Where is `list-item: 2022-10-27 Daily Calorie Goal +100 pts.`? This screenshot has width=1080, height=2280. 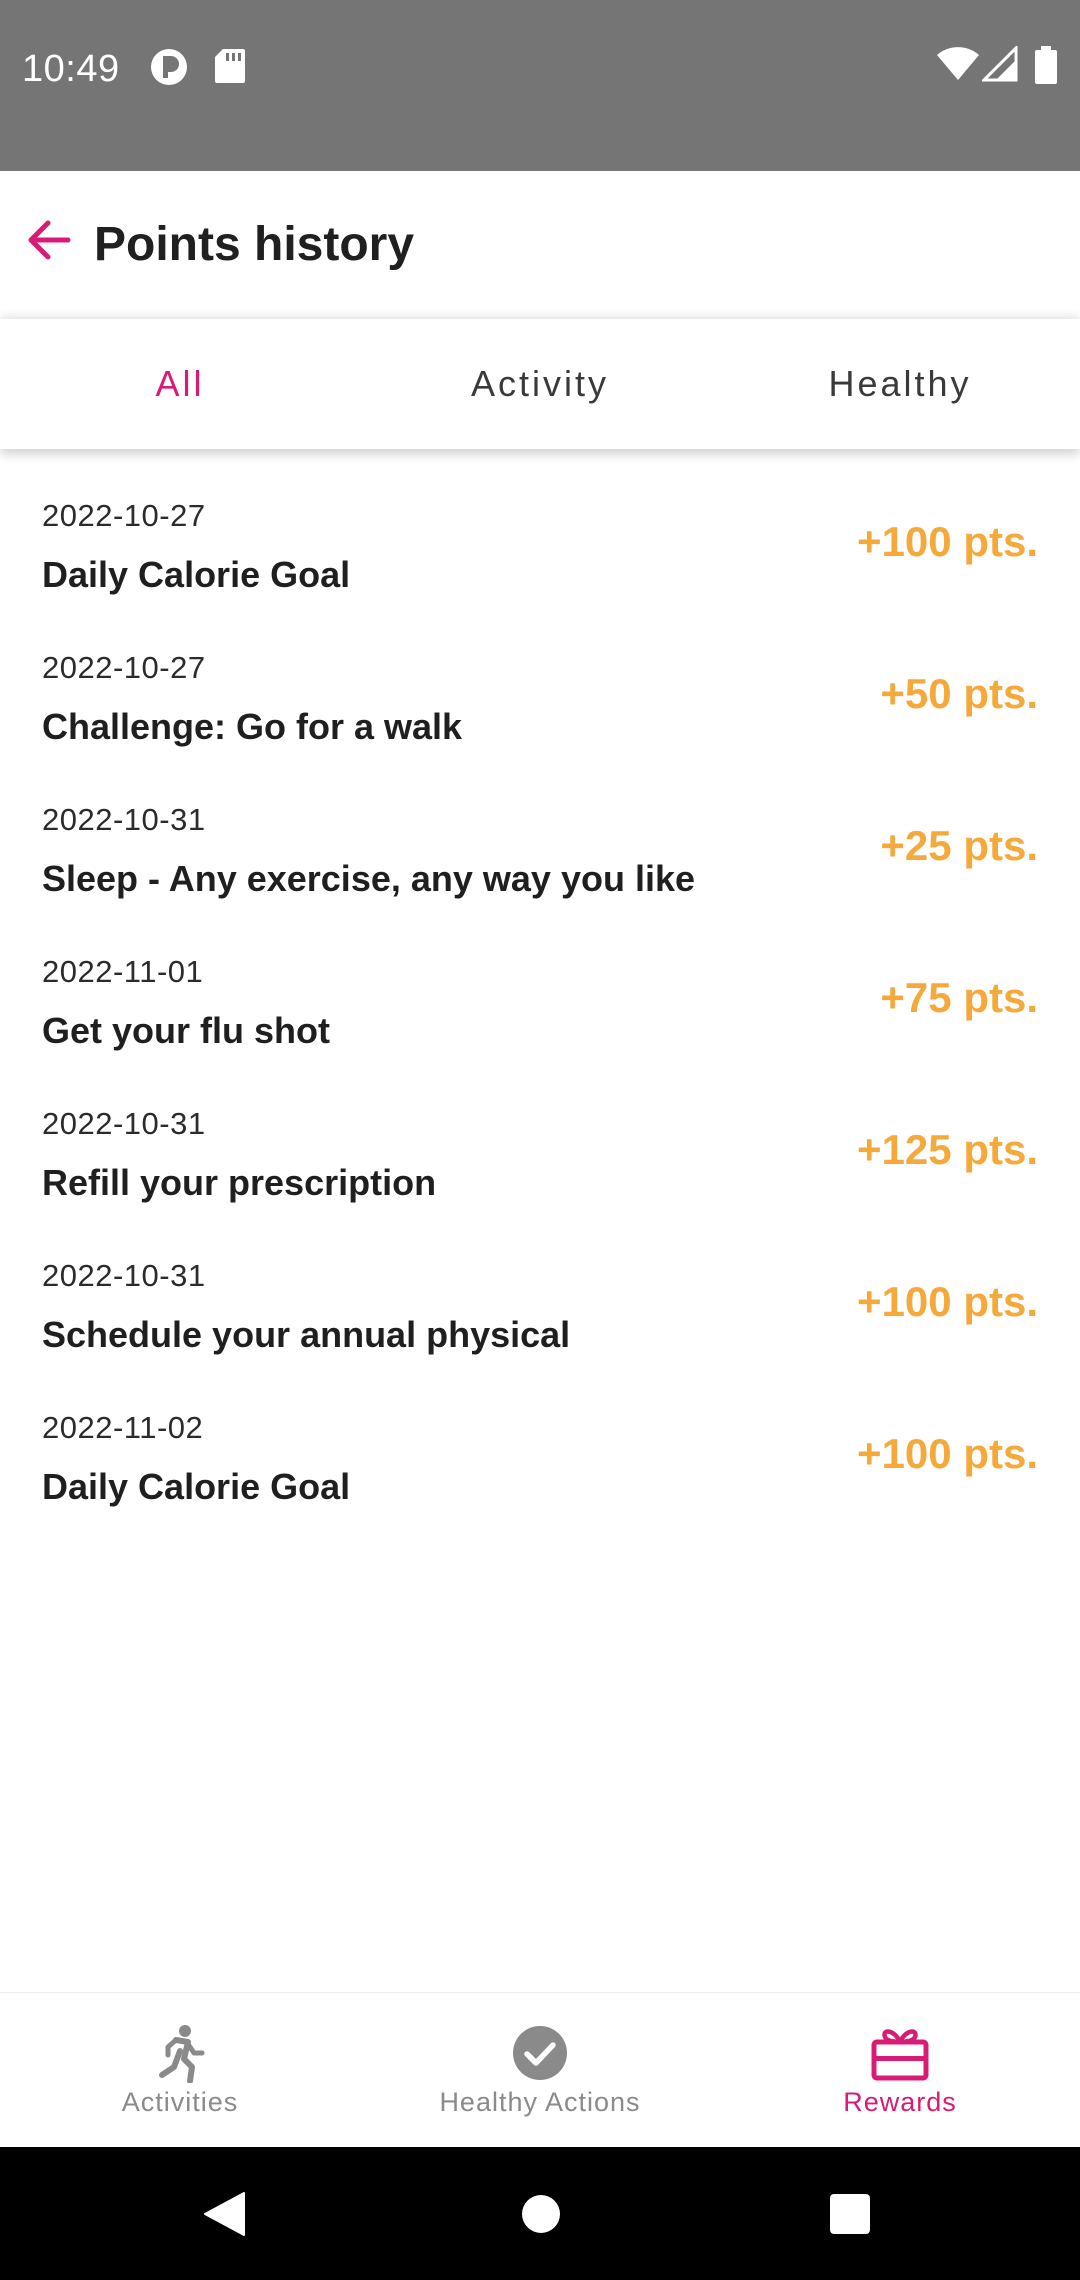
list-item: 2022-10-27 Daily Calorie Goal +100 pts. is located at coordinates (540, 552).